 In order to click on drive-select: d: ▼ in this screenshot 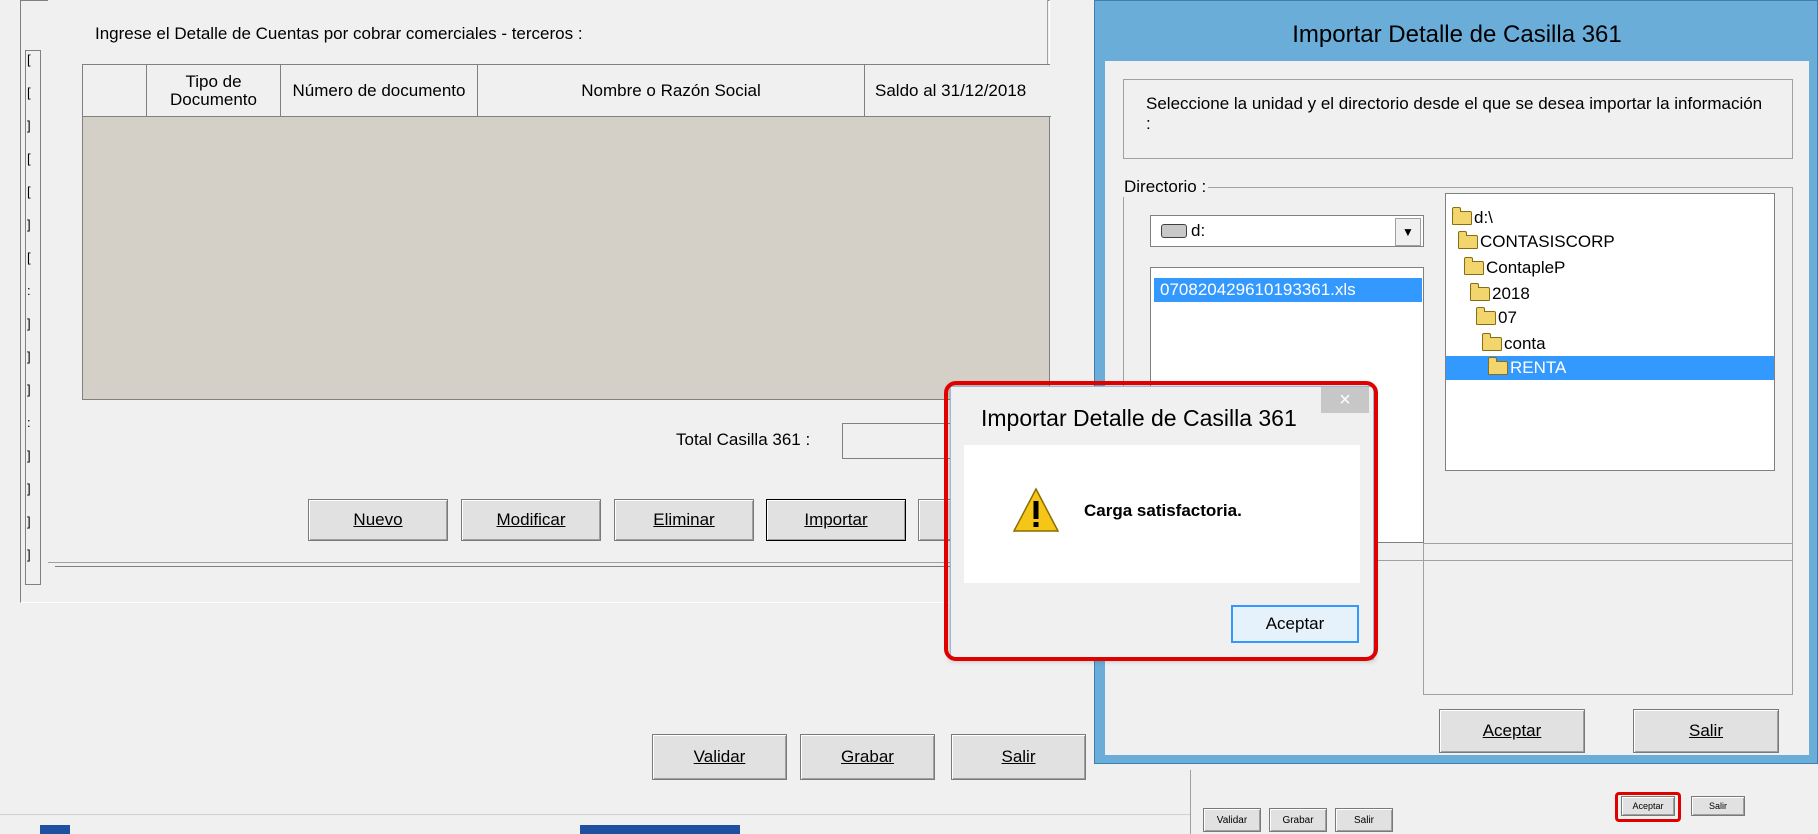, I will do `click(1287, 231)`.